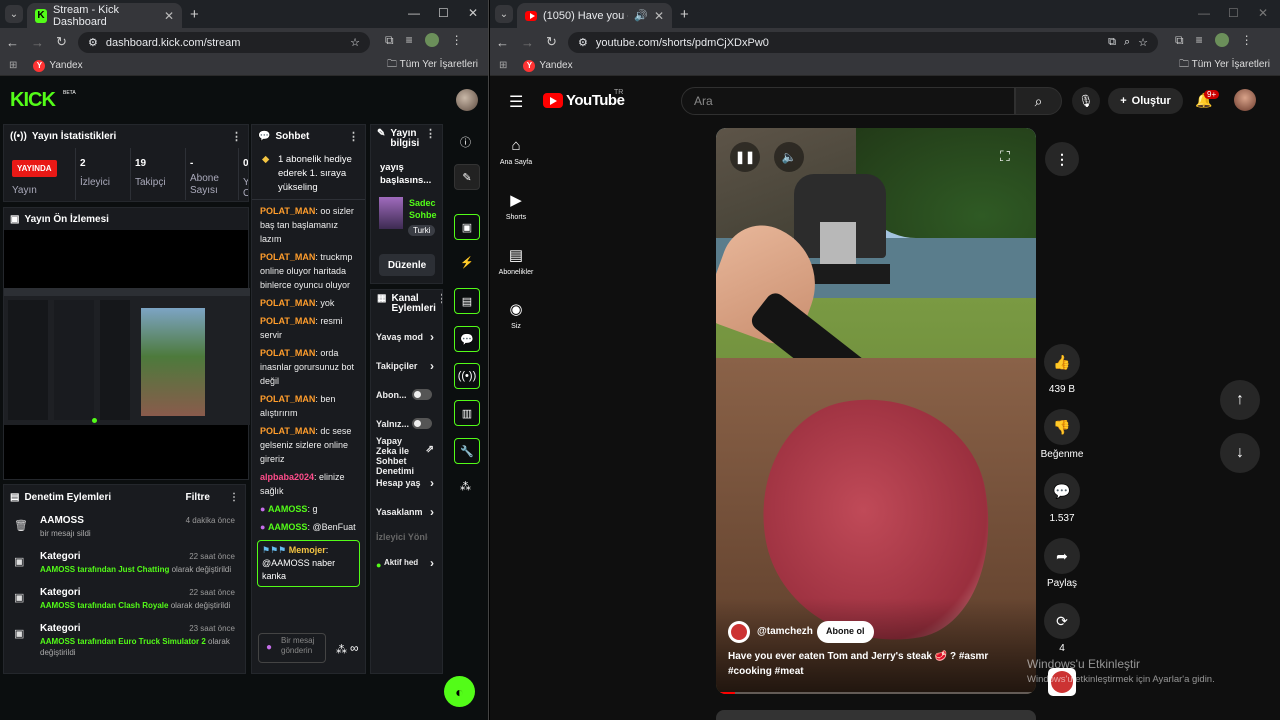  What do you see at coordinates (269, 648) in the screenshot?
I see `mic-icon: ●` at bounding box center [269, 648].